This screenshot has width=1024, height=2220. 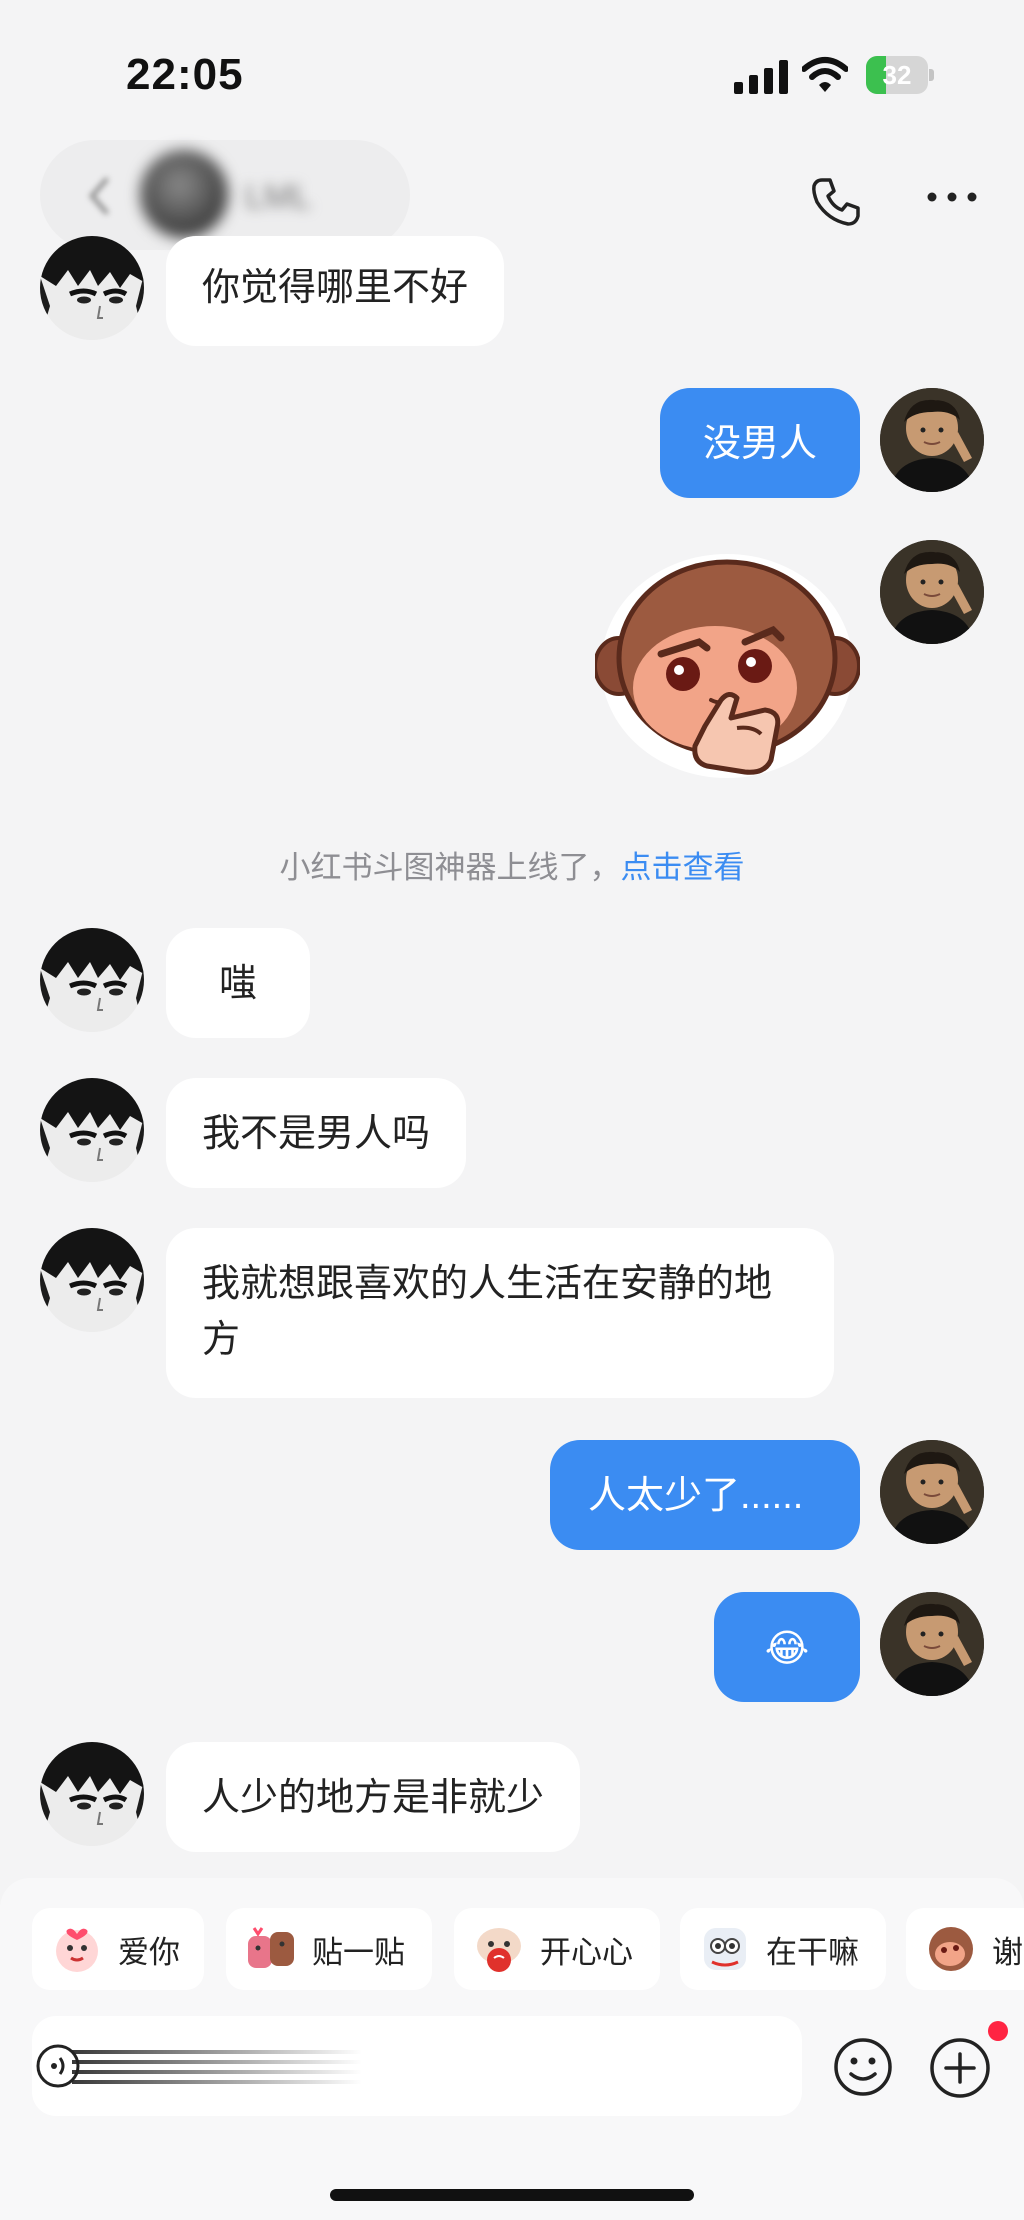 I want to click on message-bubble: 人少的地方是非就少, so click(x=373, y=1797).